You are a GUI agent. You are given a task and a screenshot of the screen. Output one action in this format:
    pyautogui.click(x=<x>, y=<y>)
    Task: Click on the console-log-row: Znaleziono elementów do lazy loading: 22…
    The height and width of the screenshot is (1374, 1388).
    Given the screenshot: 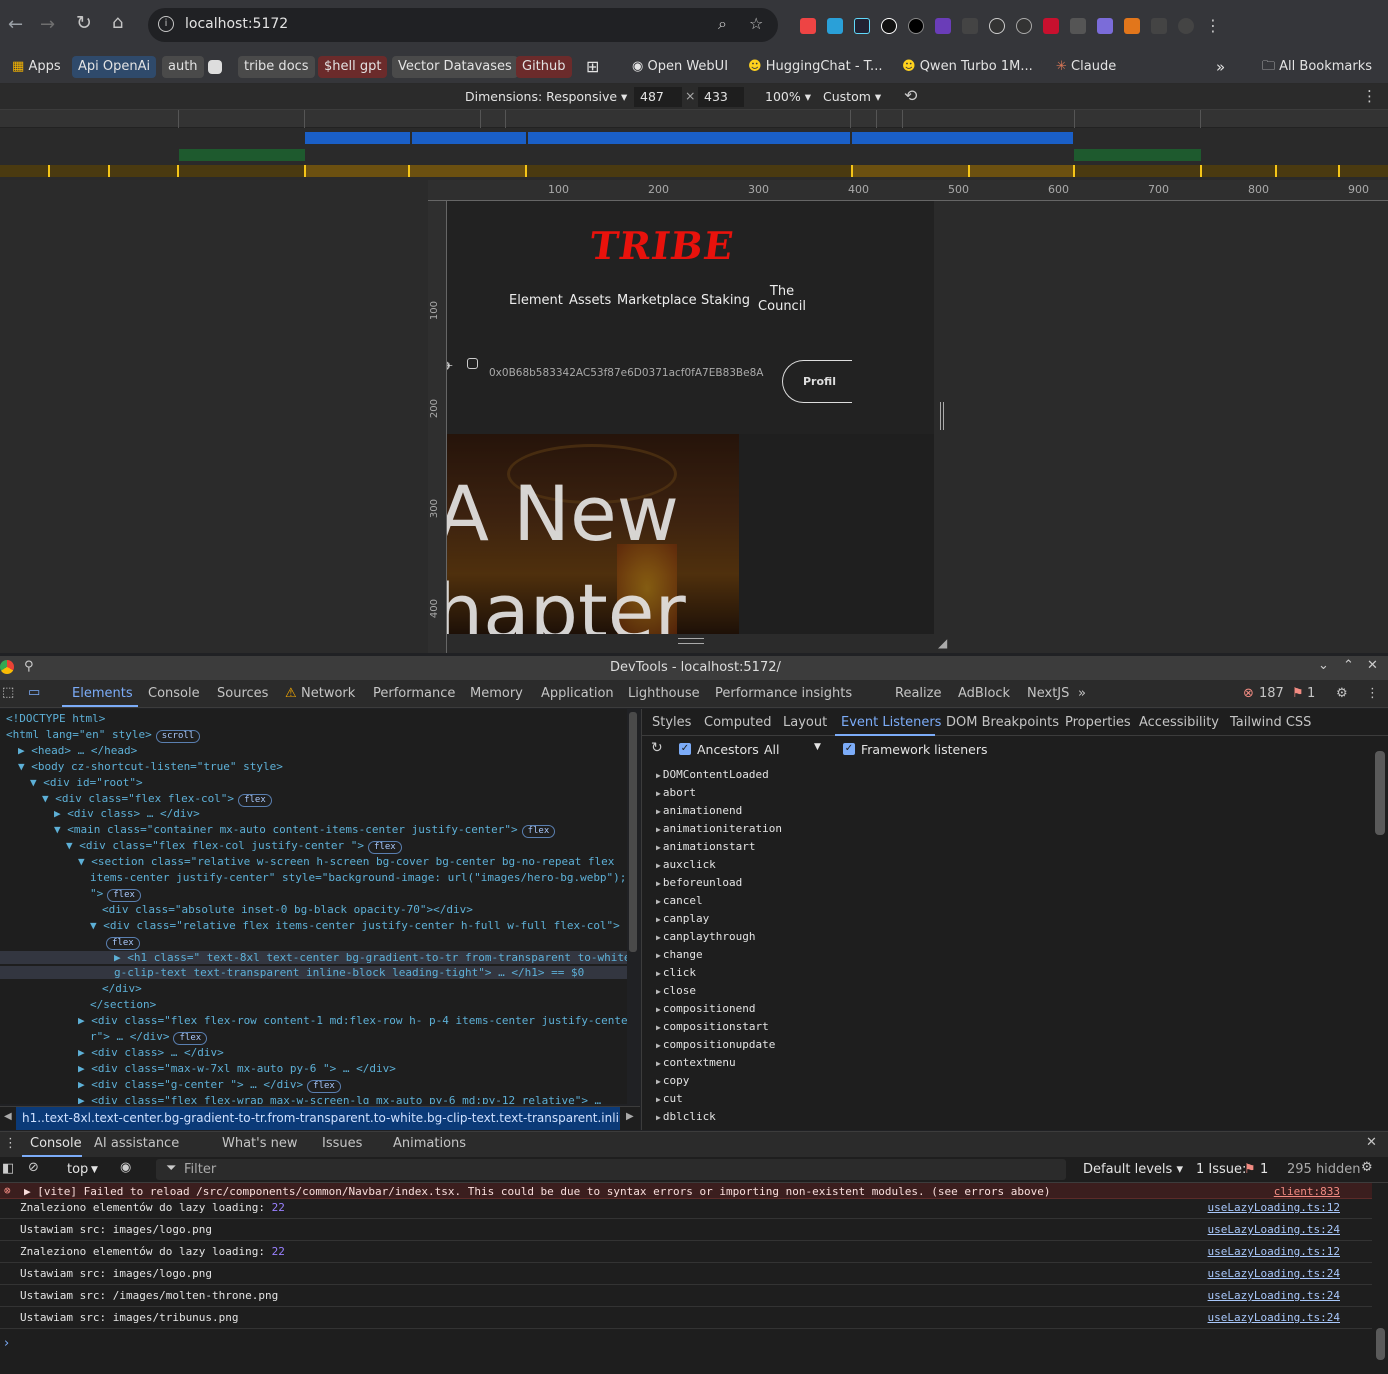 What is the action you would take?
    pyautogui.click(x=686, y=1252)
    